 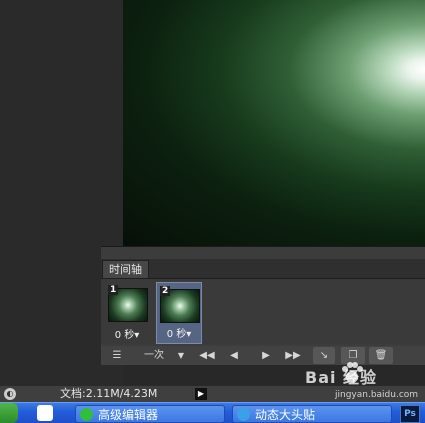 I want to click on sticker-app-icon, so click(x=243, y=414).